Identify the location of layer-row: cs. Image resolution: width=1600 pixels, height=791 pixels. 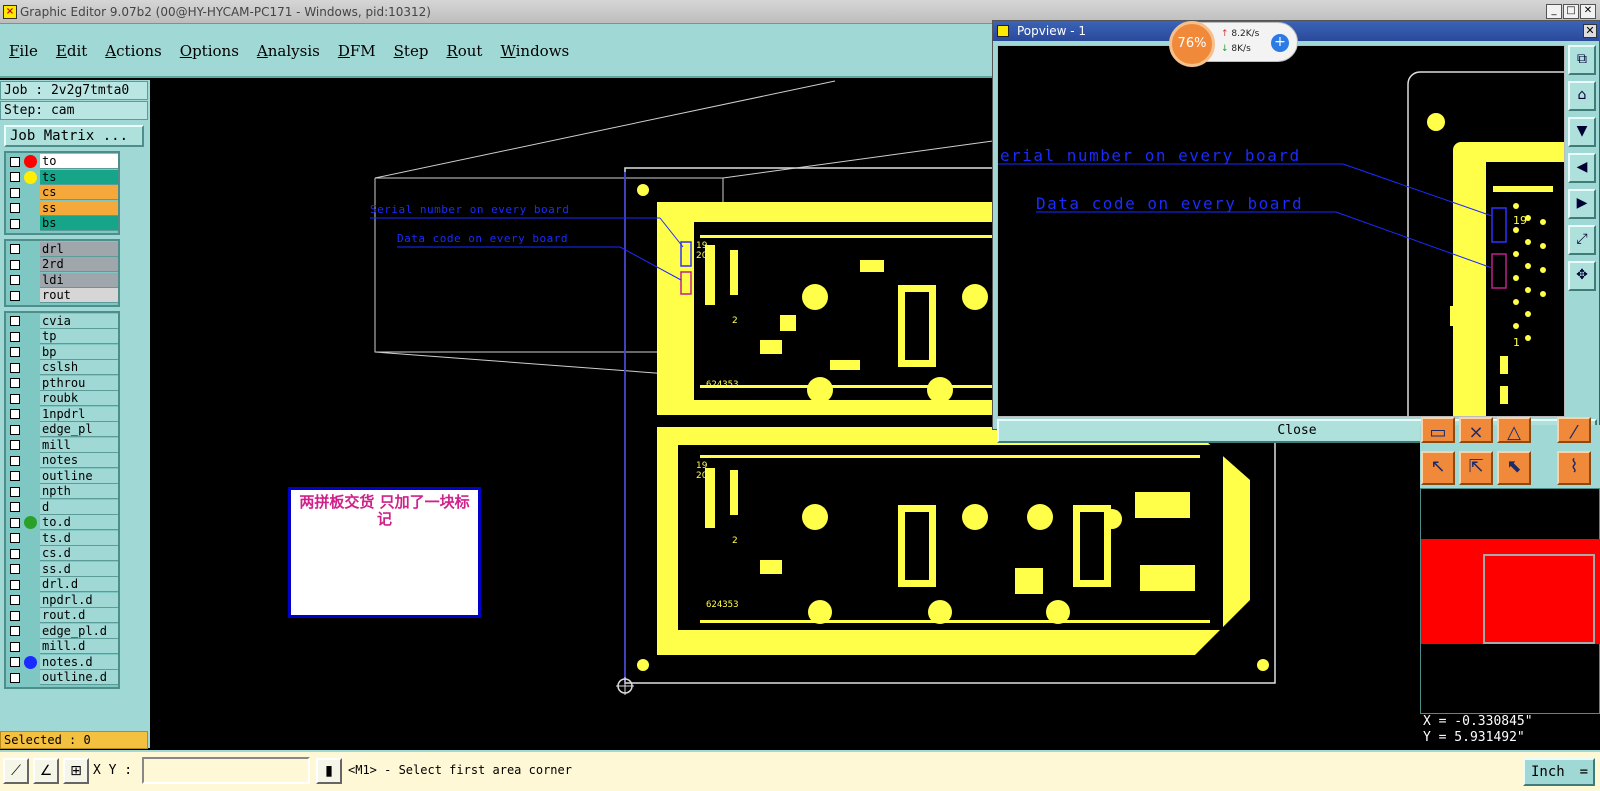
(62, 193).